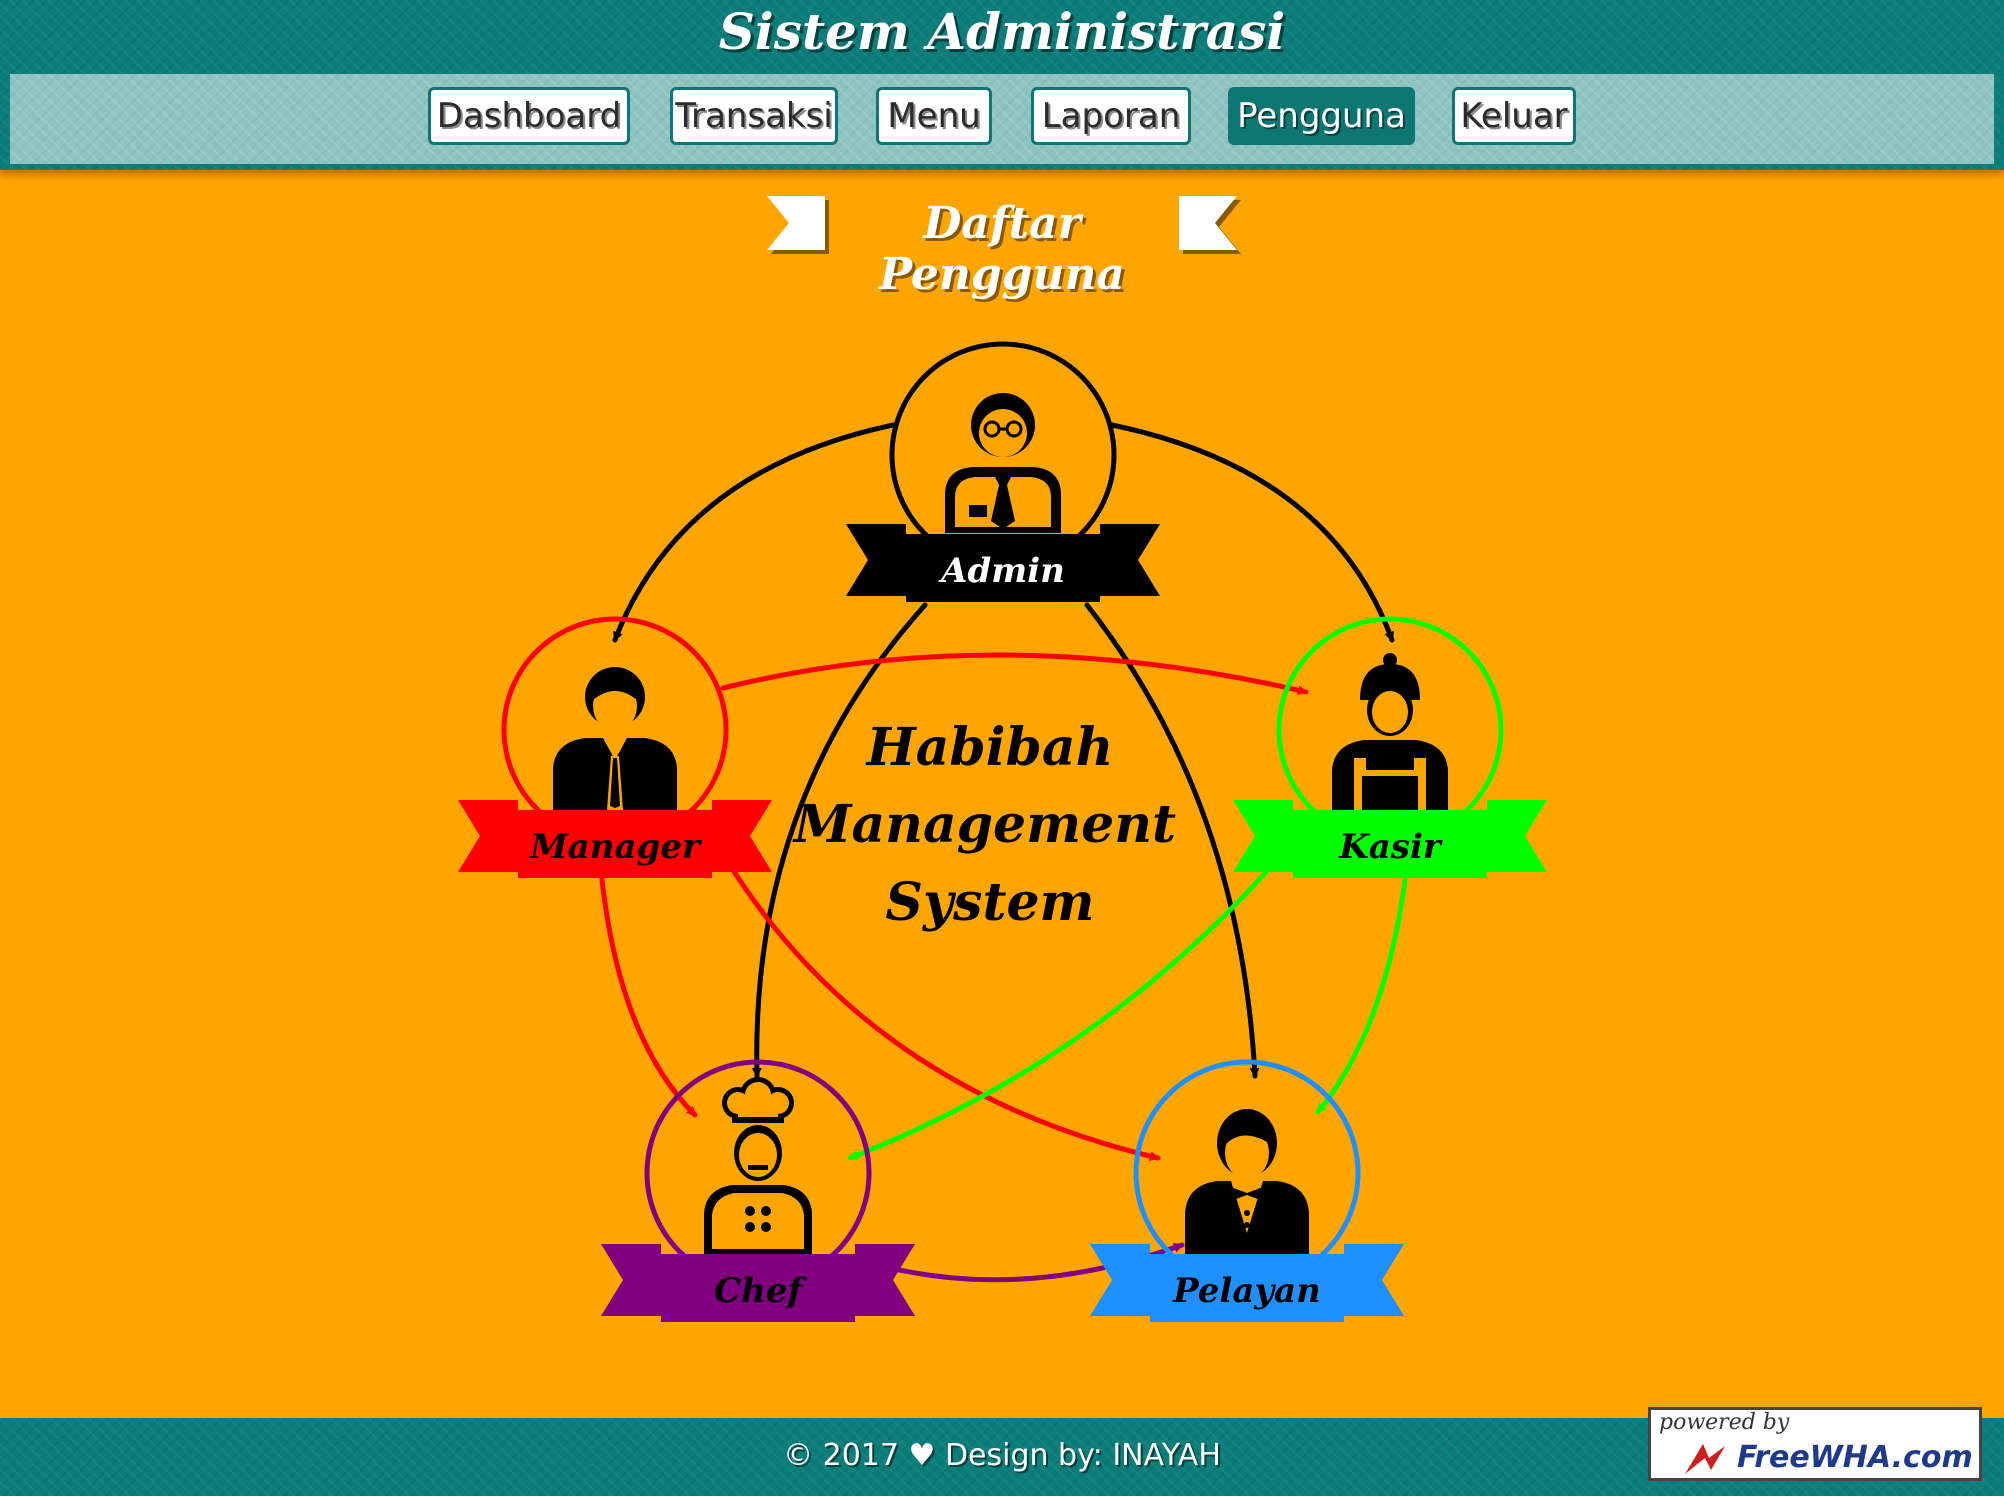 This screenshot has height=1496, width=2004. What do you see at coordinates (1014, 674) in the screenshot?
I see `arrow-manager-kasir` at bounding box center [1014, 674].